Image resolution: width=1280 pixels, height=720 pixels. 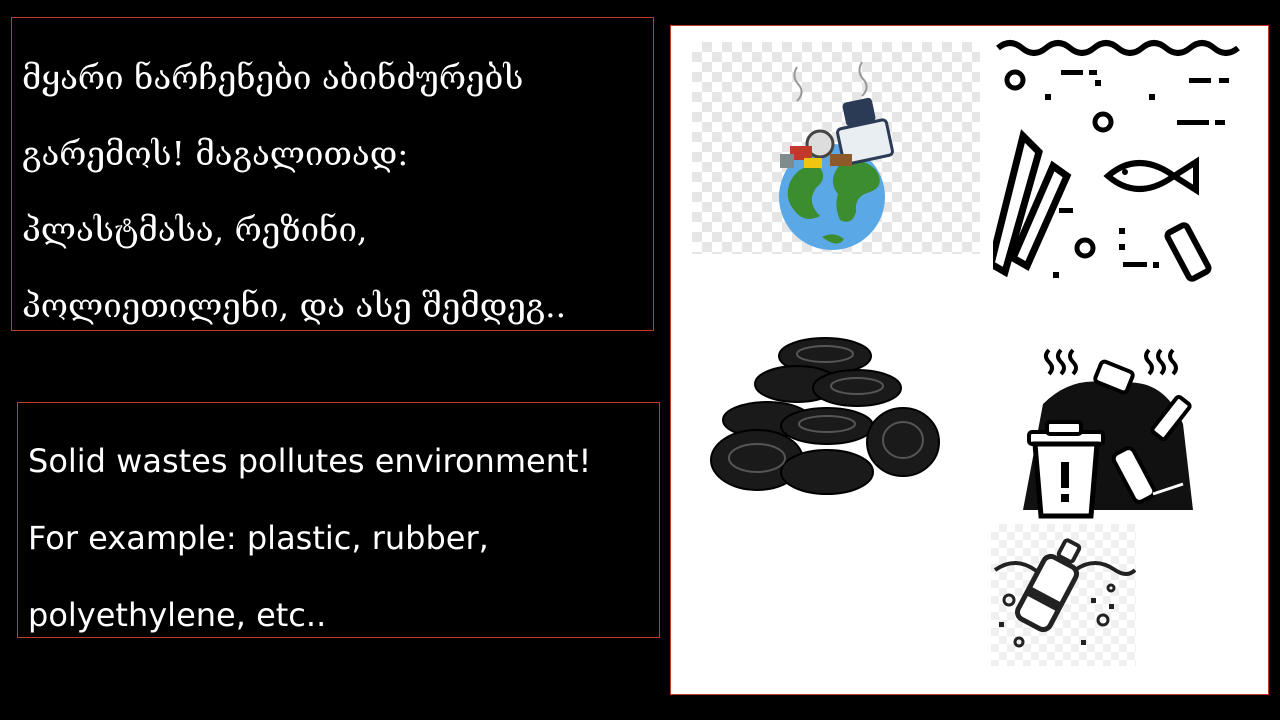 I want to click on ocean-pollution-icon, so click(x=1118, y=161).